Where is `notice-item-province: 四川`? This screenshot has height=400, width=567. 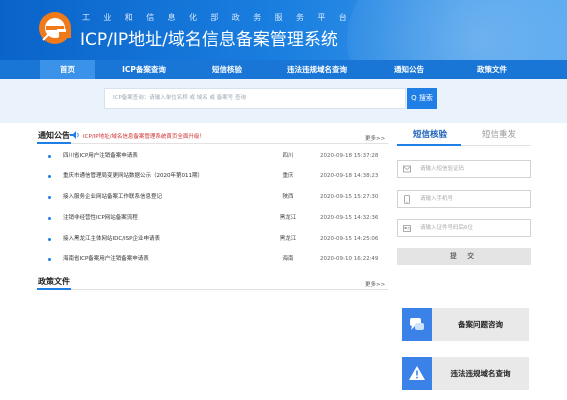
notice-item-province: 四川 is located at coordinates (288, 156).